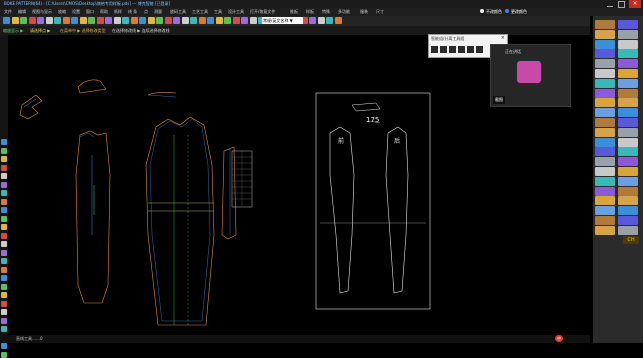 This screenshot has height=358, width=643. I want to click on menu-clothing: 服装, so click(364, 12).